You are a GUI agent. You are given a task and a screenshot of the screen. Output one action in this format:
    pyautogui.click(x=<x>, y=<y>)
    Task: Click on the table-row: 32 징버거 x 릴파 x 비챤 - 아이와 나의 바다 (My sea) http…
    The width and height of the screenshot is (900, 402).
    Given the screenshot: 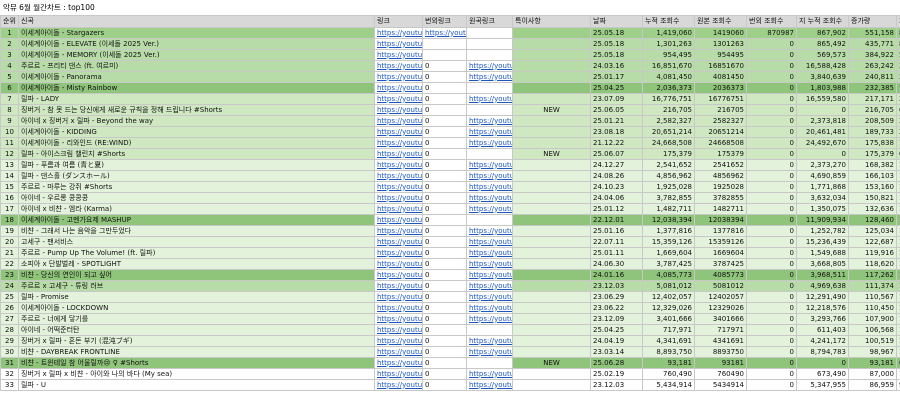 What is the action you would take?
    pyautogui.click(x=450, y=374)
    